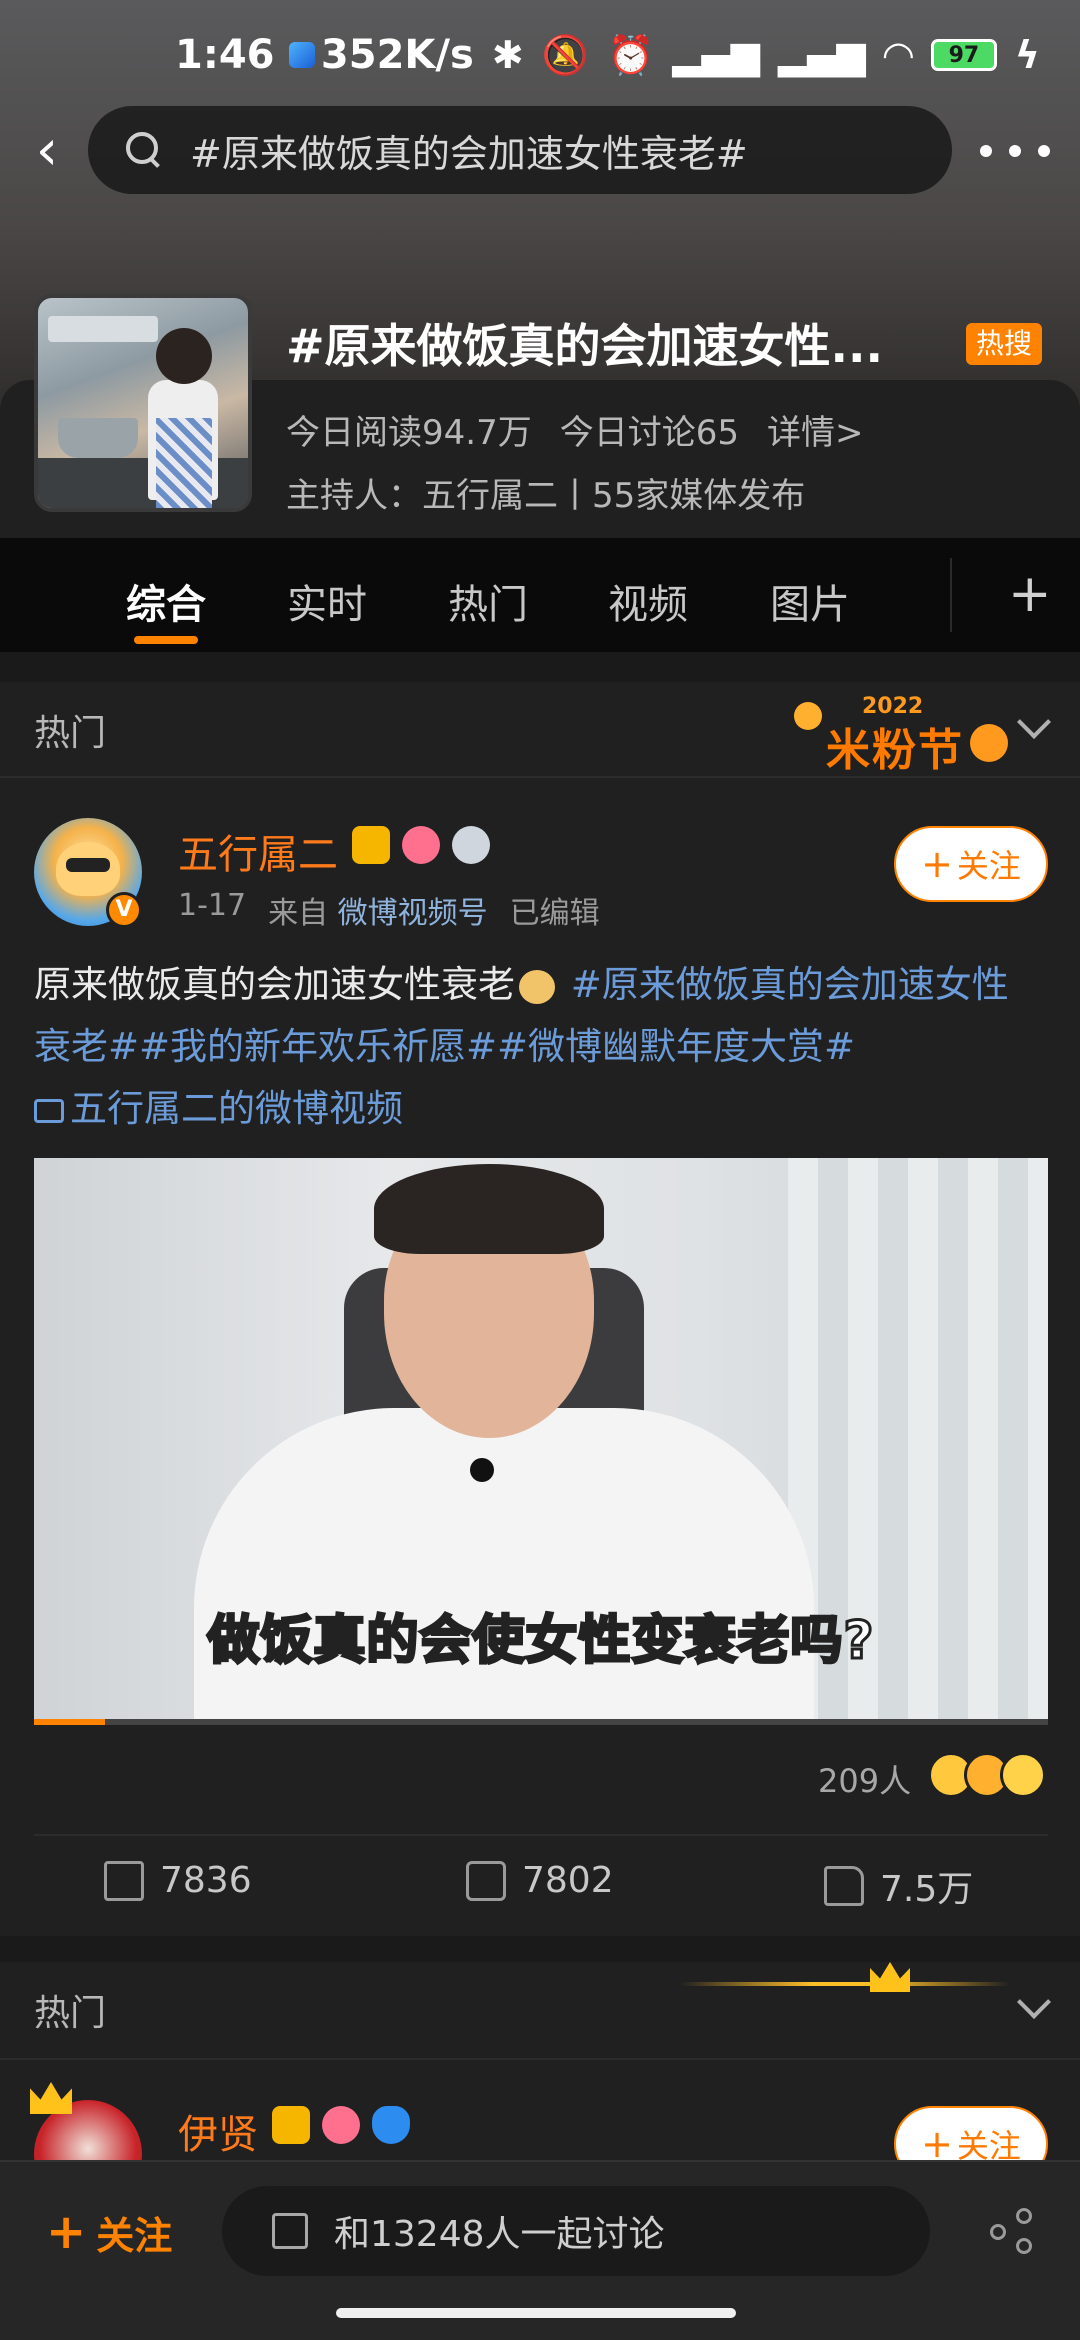 This screenshot has width=1080, height=2340. I want to click on video-progress-track, so click(541, 1722).